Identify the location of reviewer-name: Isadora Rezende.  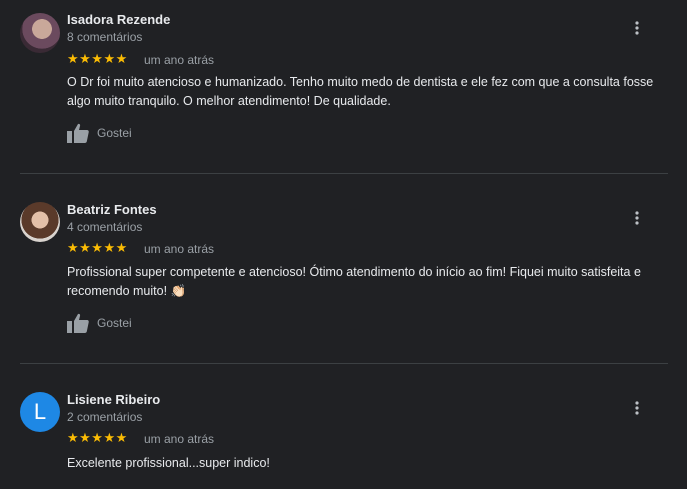
(118, 19).